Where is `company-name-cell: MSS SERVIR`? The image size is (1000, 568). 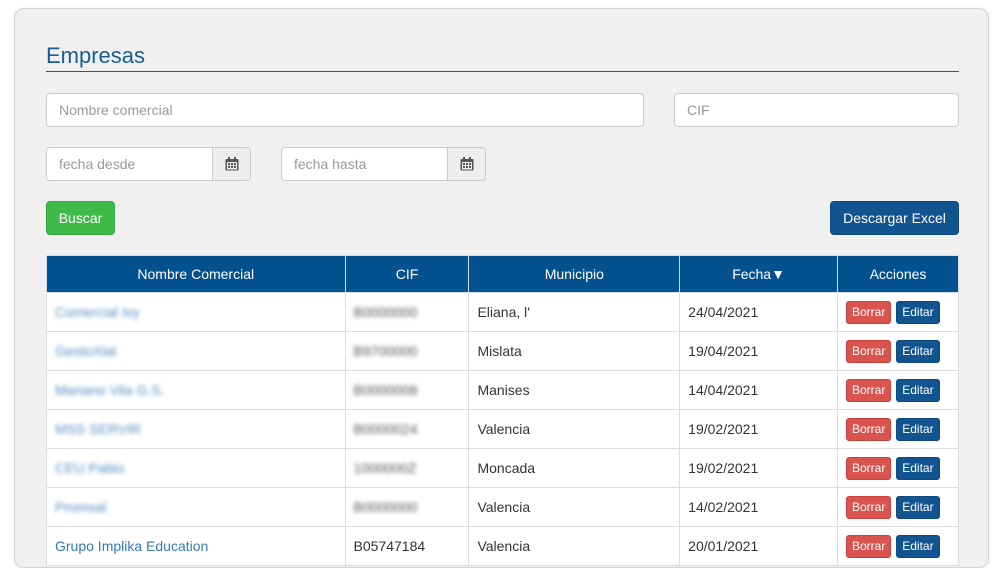 company-name-cell: MSS SERVIR is located at coordinates (196, 429).